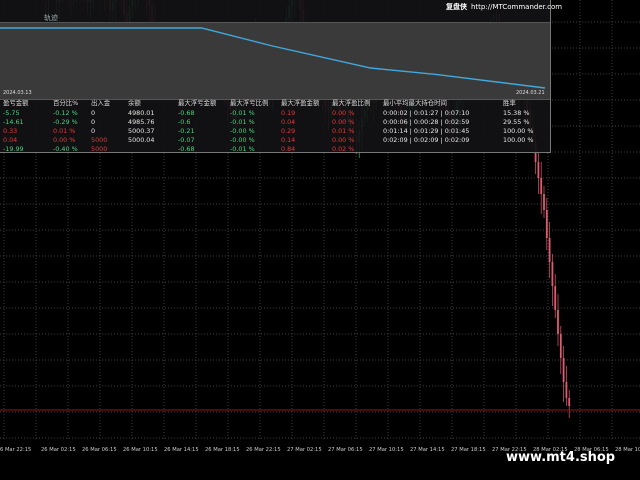  What do you see at coordinates (343, 149) in the screenshot?
I see `table-cell: 0.02 %` at bounding box center [343, 149].